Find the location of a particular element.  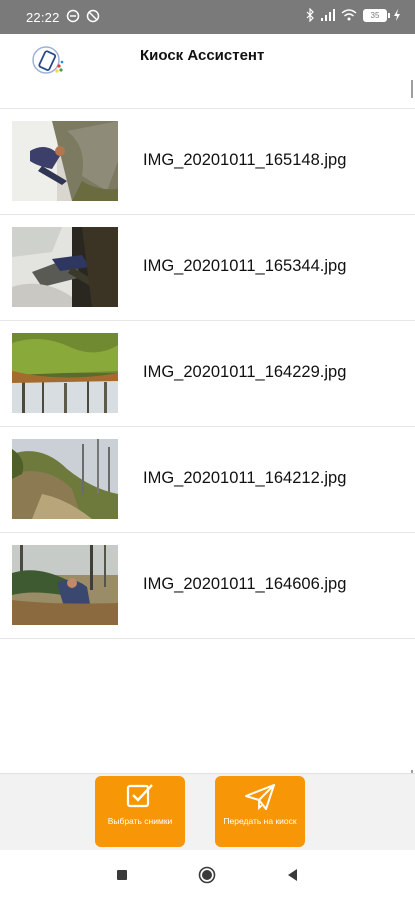

action-bar: Выбрать снимки Передать на киоск is located at coordinates (207, 812).